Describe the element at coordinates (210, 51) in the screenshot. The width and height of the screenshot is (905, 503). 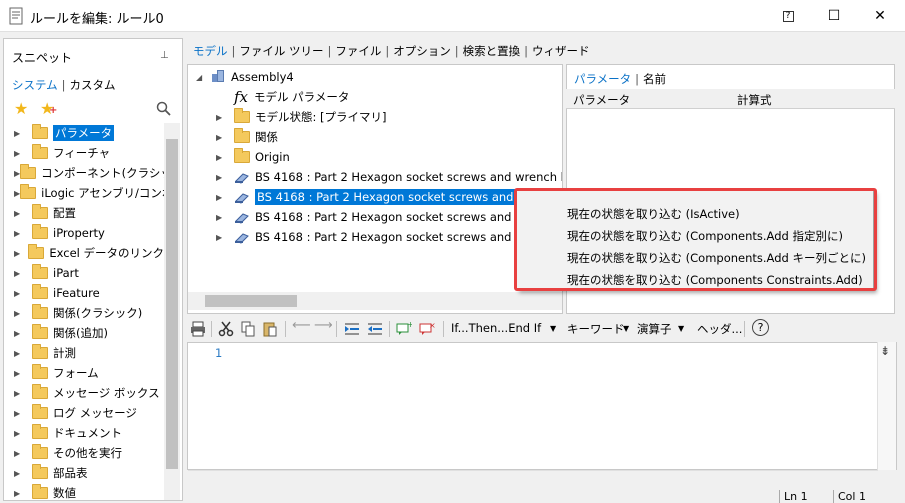
I see `main-tab: モデル` at that location.